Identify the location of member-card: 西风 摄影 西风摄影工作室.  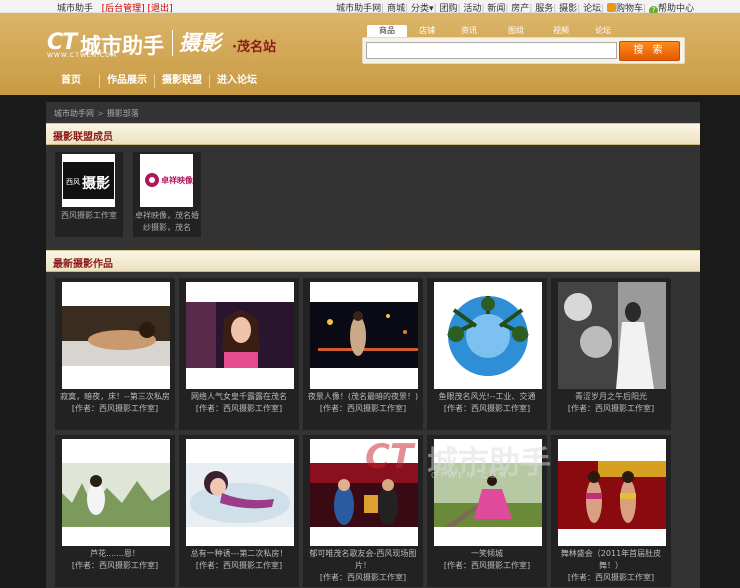
(89, 194).